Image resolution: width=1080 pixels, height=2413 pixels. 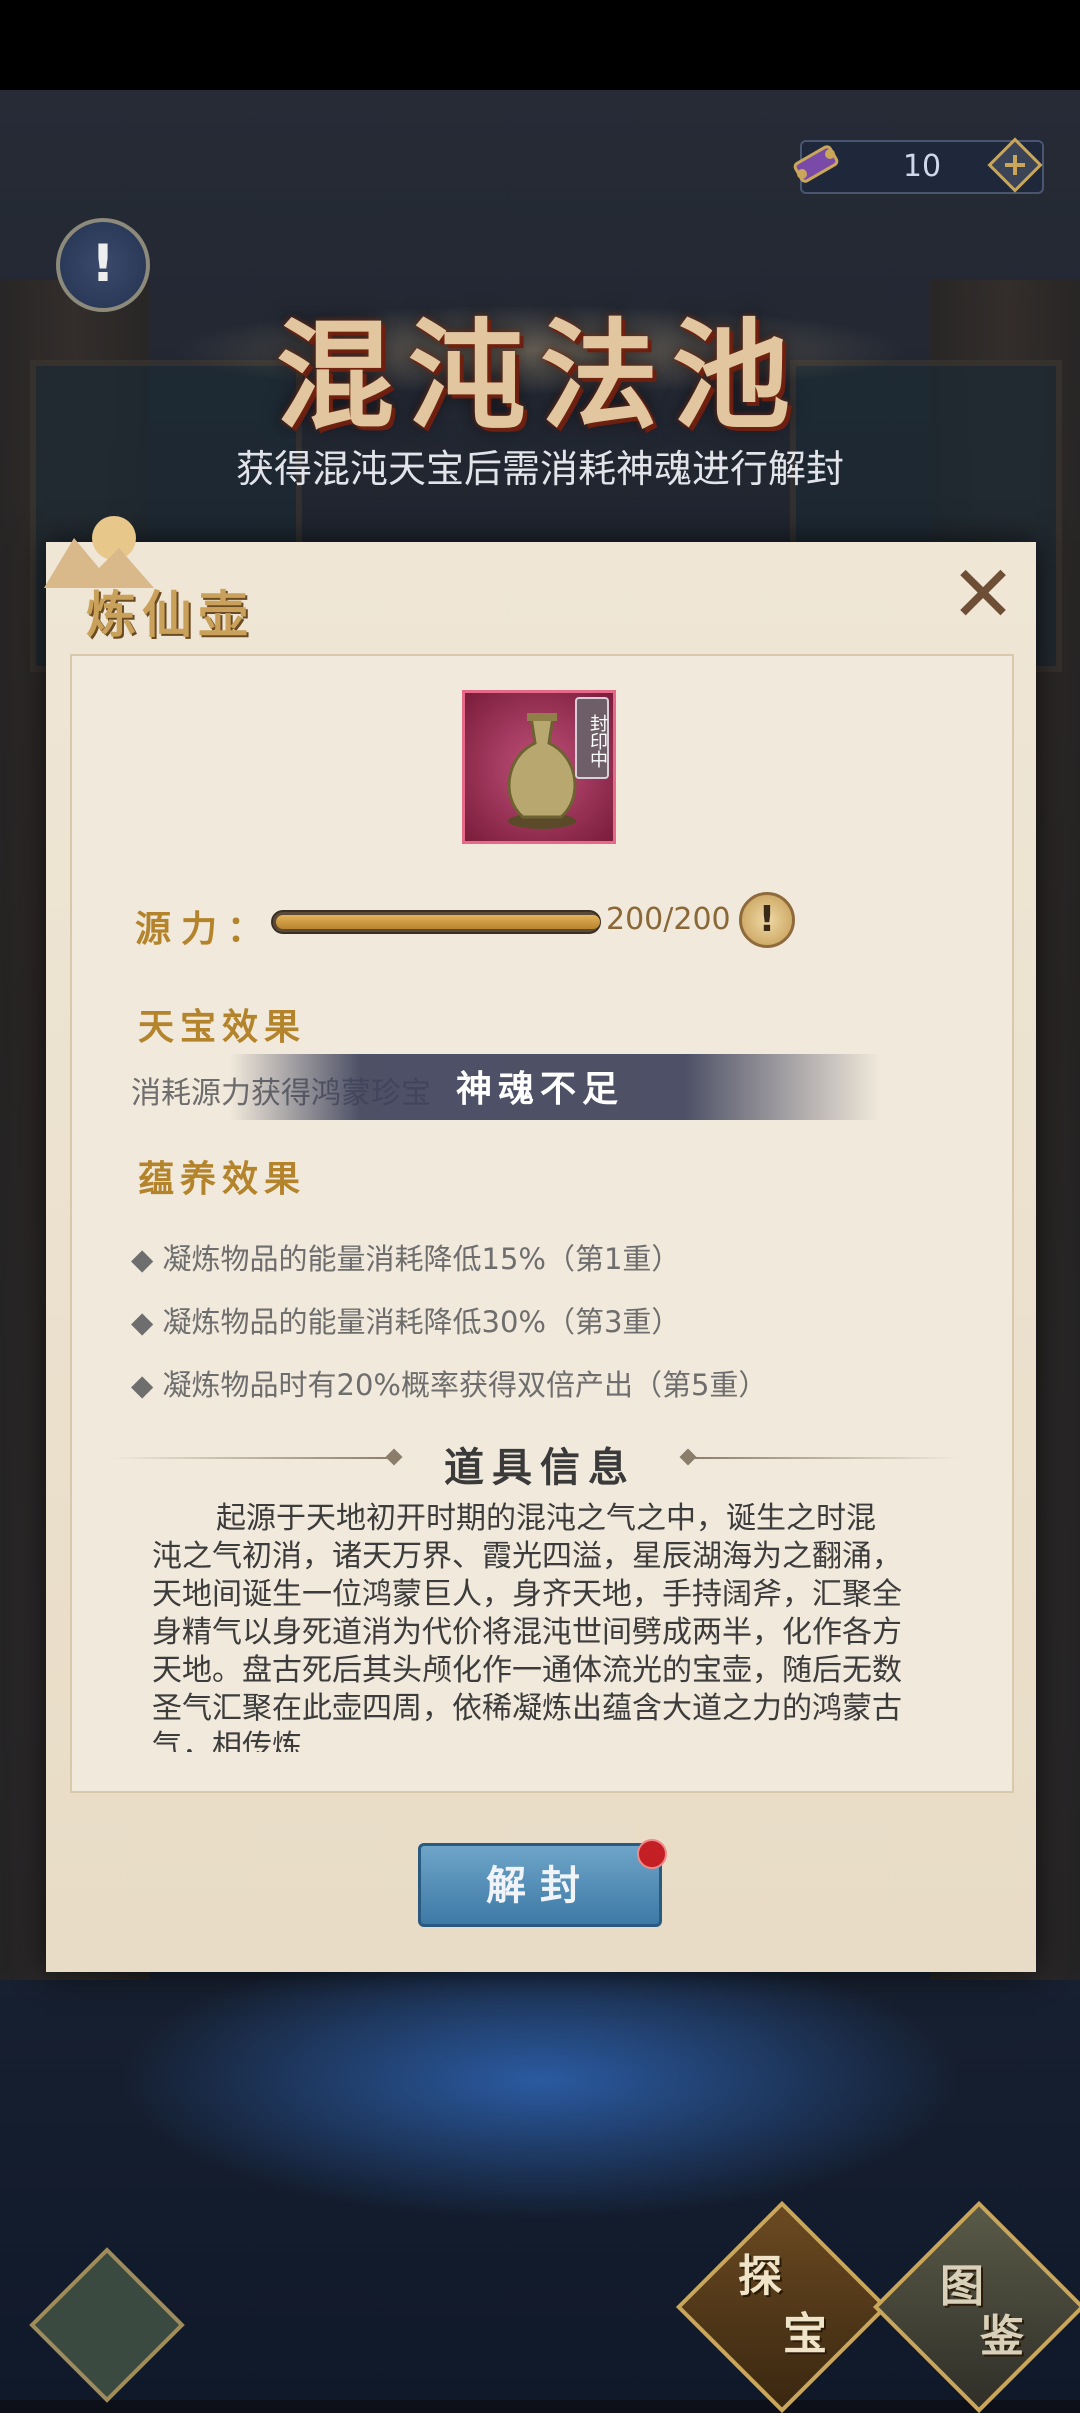 What do you see at coordinates (222, 1179) in the screenshot?
I see `nurture-effect-heading: 蕴养效果` at bounding box center [222, 1179].